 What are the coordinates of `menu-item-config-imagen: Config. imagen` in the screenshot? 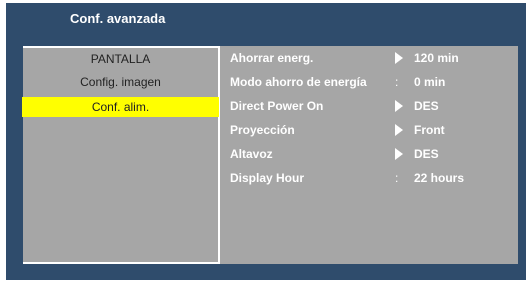 It's located at (120, 82).